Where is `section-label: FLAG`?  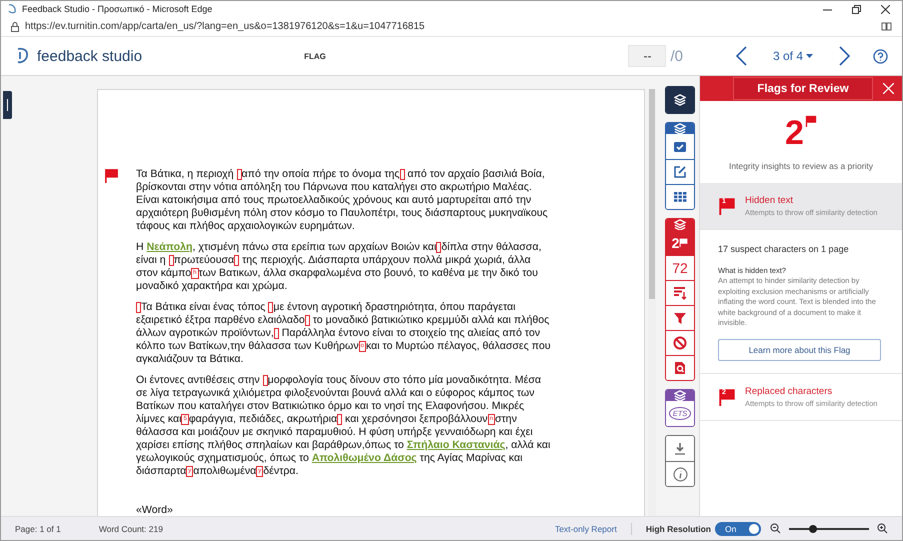 section-label: FLAG is located at coordinates (315, 56).